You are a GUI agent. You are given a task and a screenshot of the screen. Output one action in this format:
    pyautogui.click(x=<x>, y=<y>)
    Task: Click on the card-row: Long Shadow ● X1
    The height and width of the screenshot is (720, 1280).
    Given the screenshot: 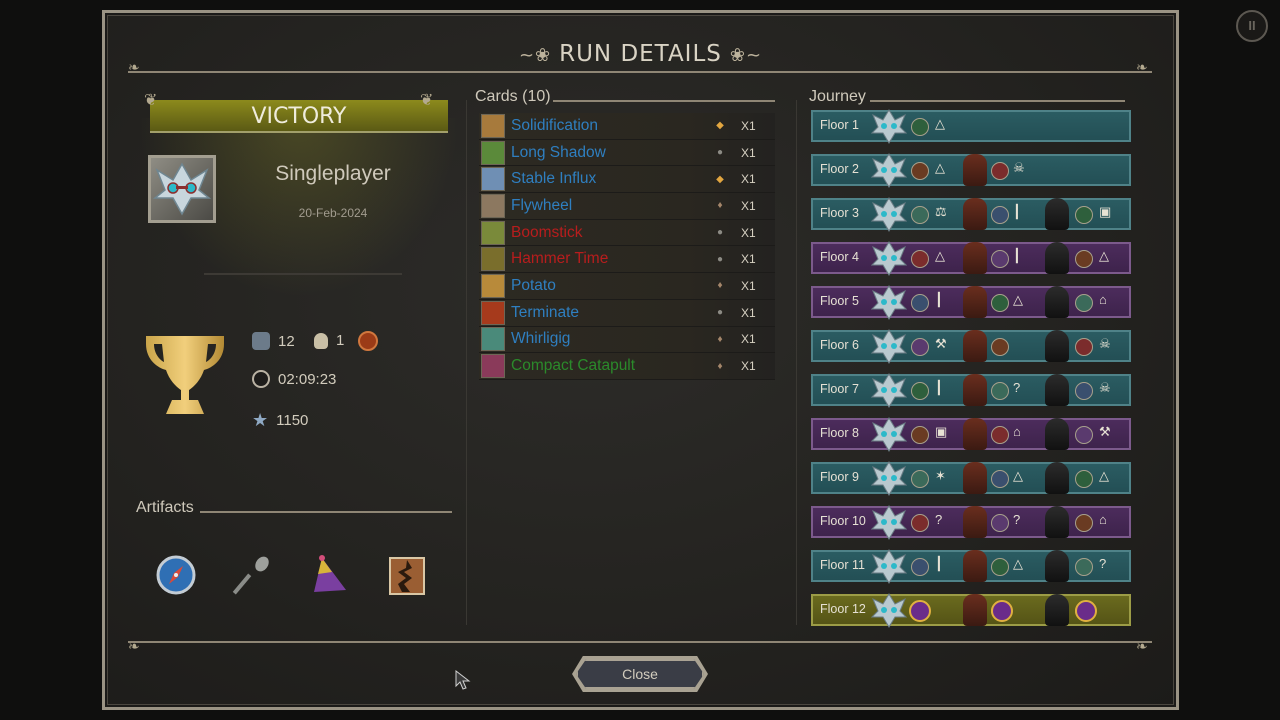 What is the action you would take?
    pyautogui.click(x=627, y=153)
    